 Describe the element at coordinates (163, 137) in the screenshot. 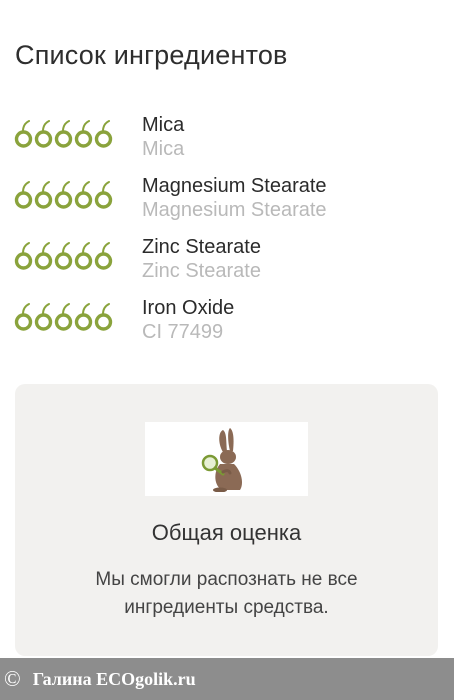

I see `ingredient-names: Mica Mica` at that location.